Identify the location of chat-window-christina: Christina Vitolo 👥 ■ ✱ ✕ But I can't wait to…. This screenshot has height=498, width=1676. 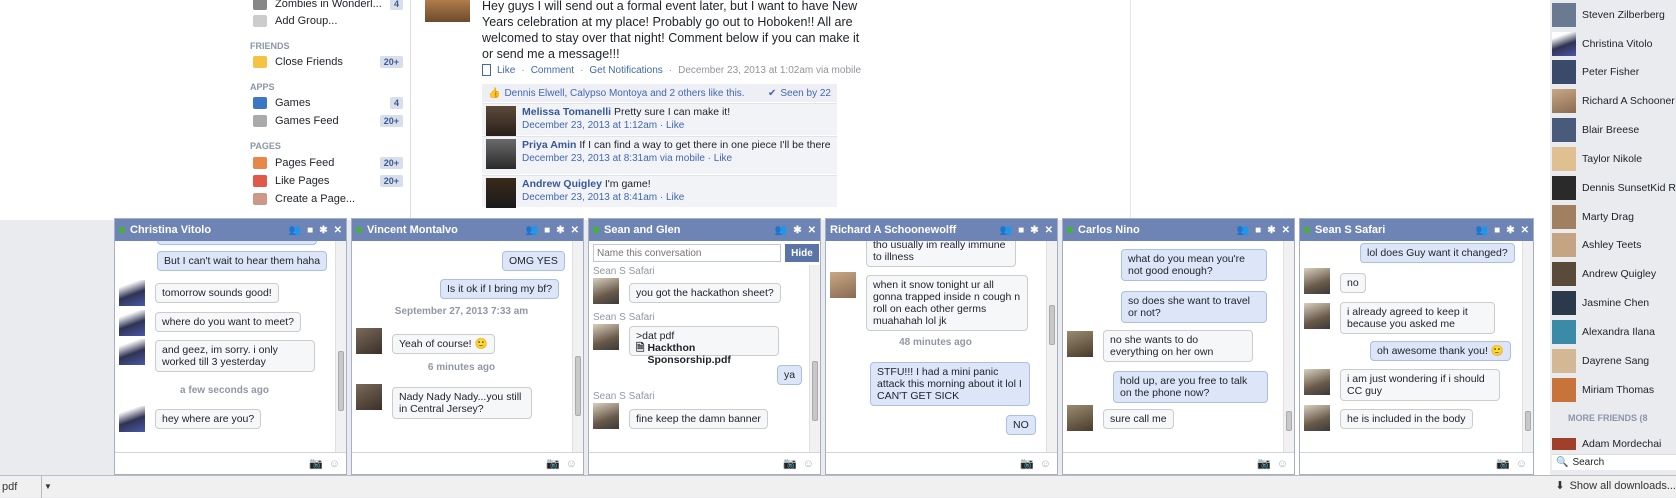
(230, 346).